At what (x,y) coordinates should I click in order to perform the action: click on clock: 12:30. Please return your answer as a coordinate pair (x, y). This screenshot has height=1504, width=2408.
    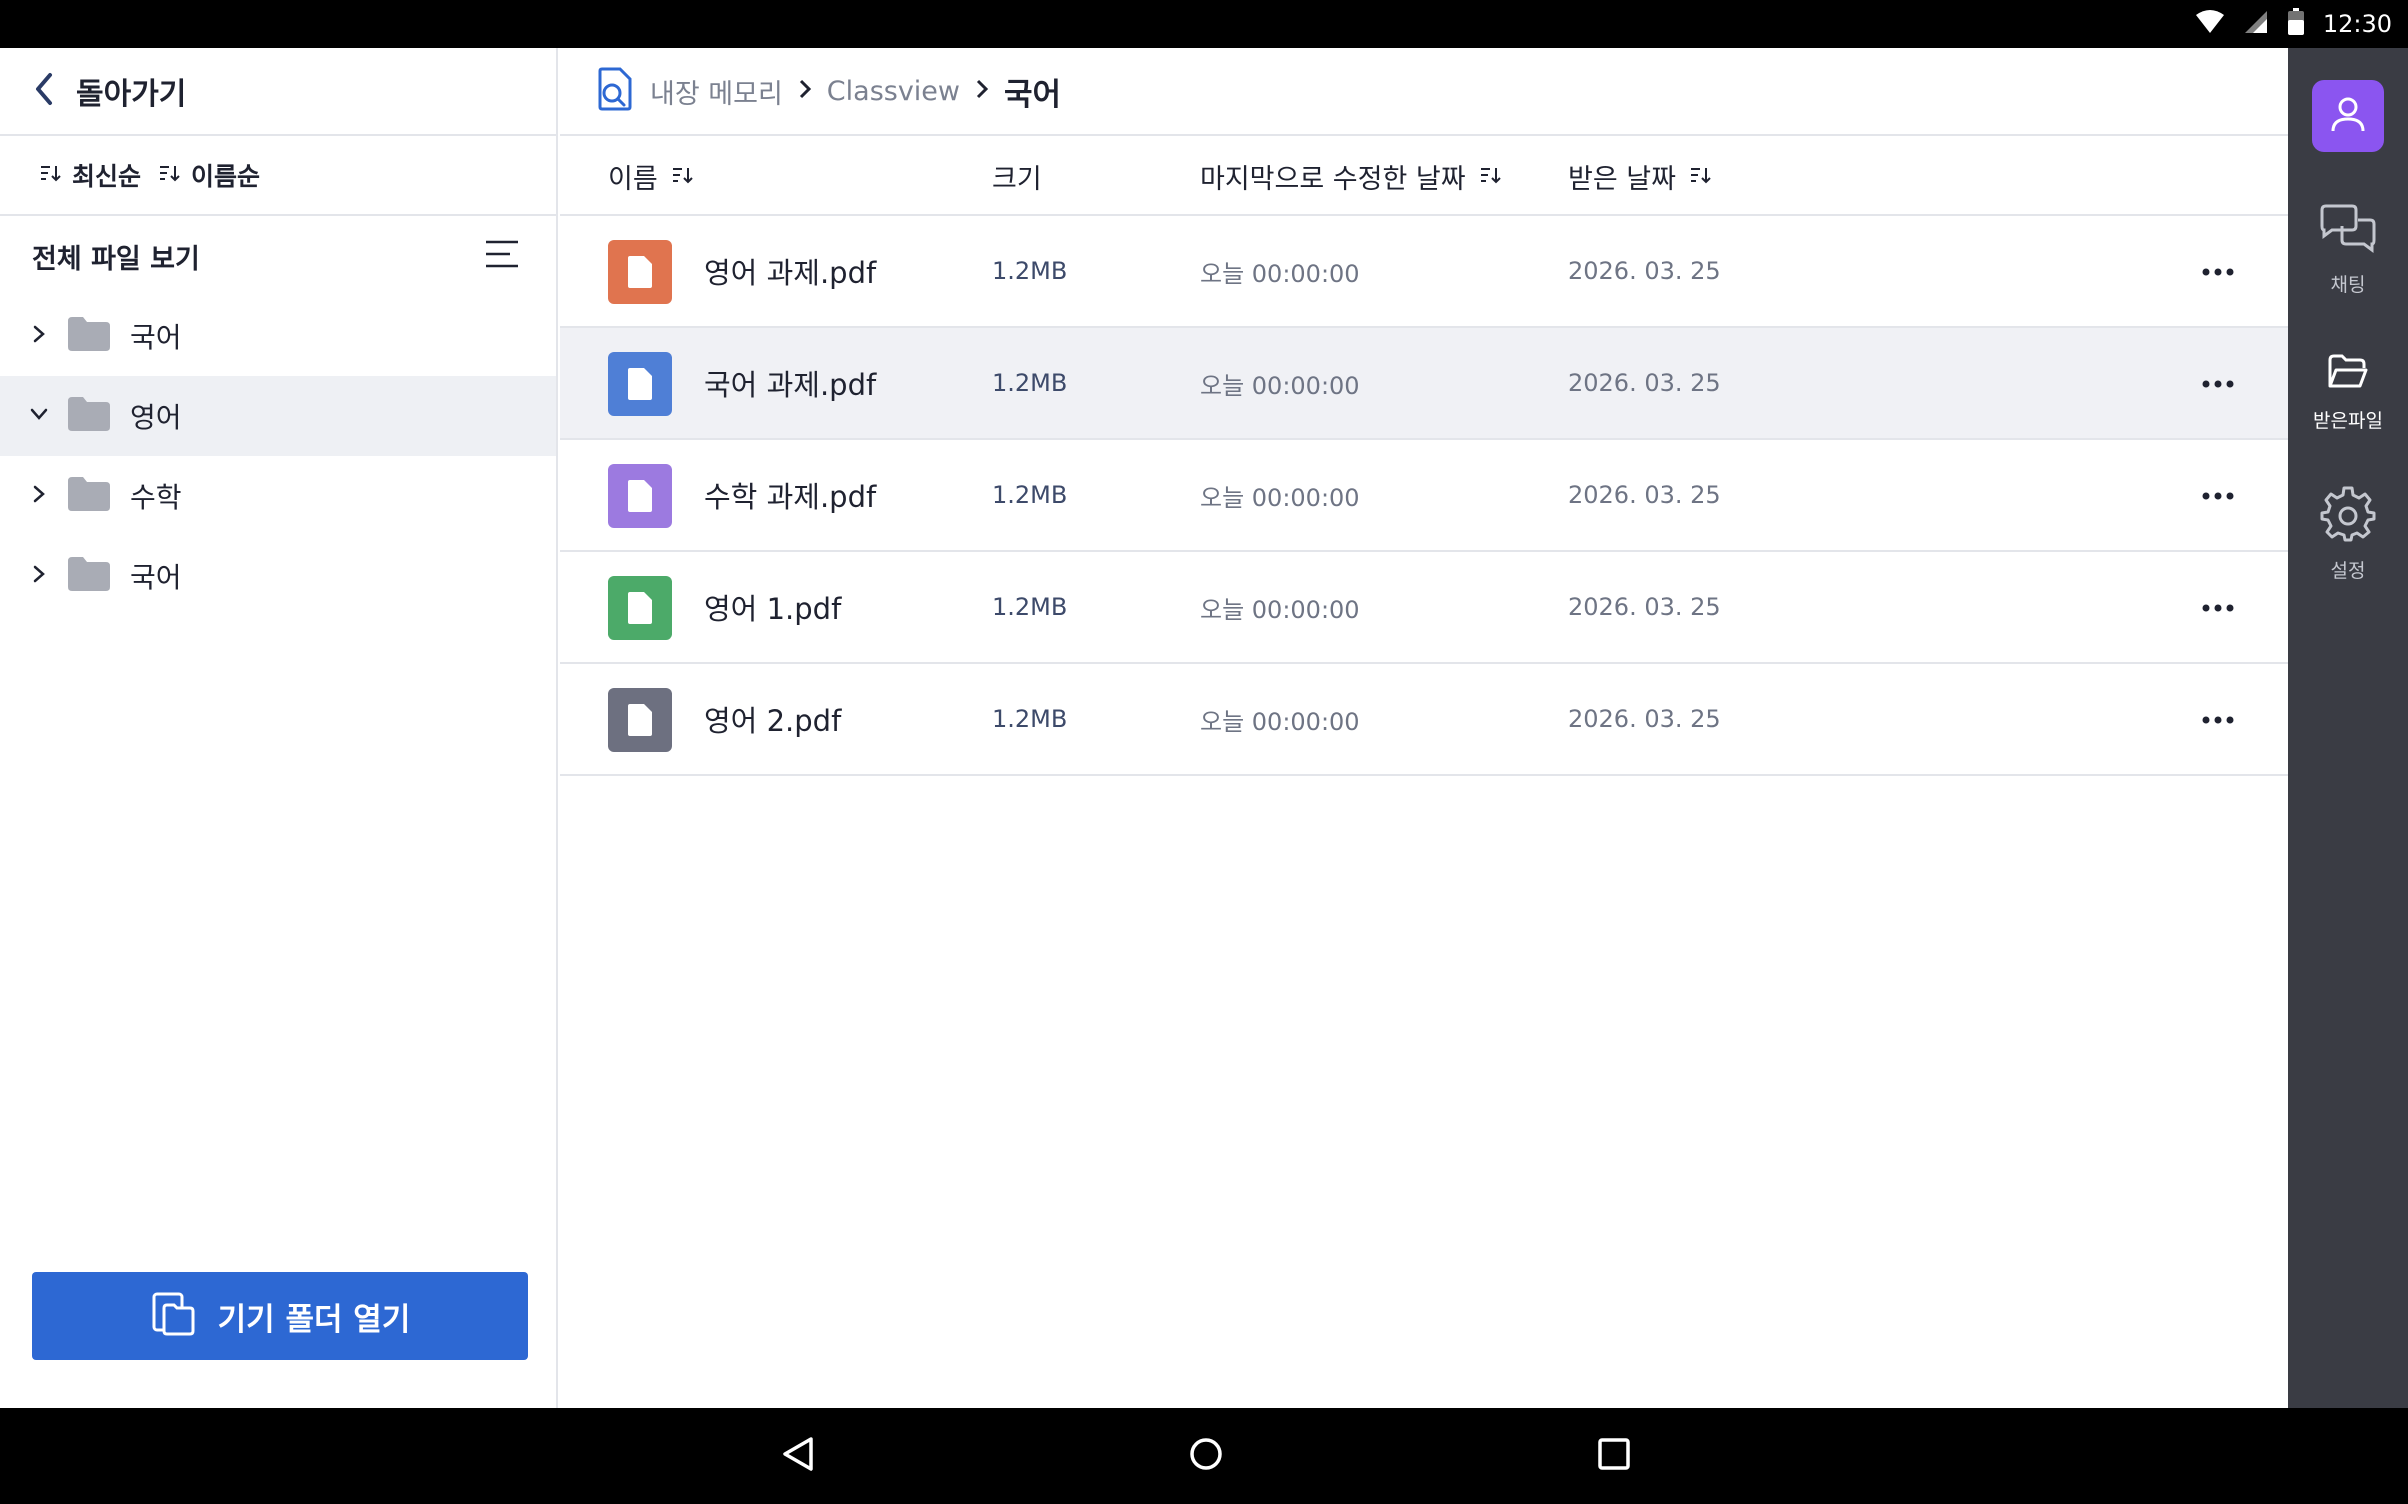
    Looking at the image, I should click on (2357, 24).